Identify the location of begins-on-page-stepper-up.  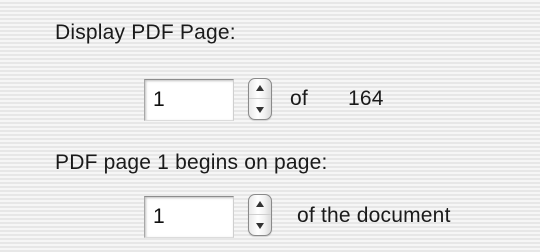
(260, 205).